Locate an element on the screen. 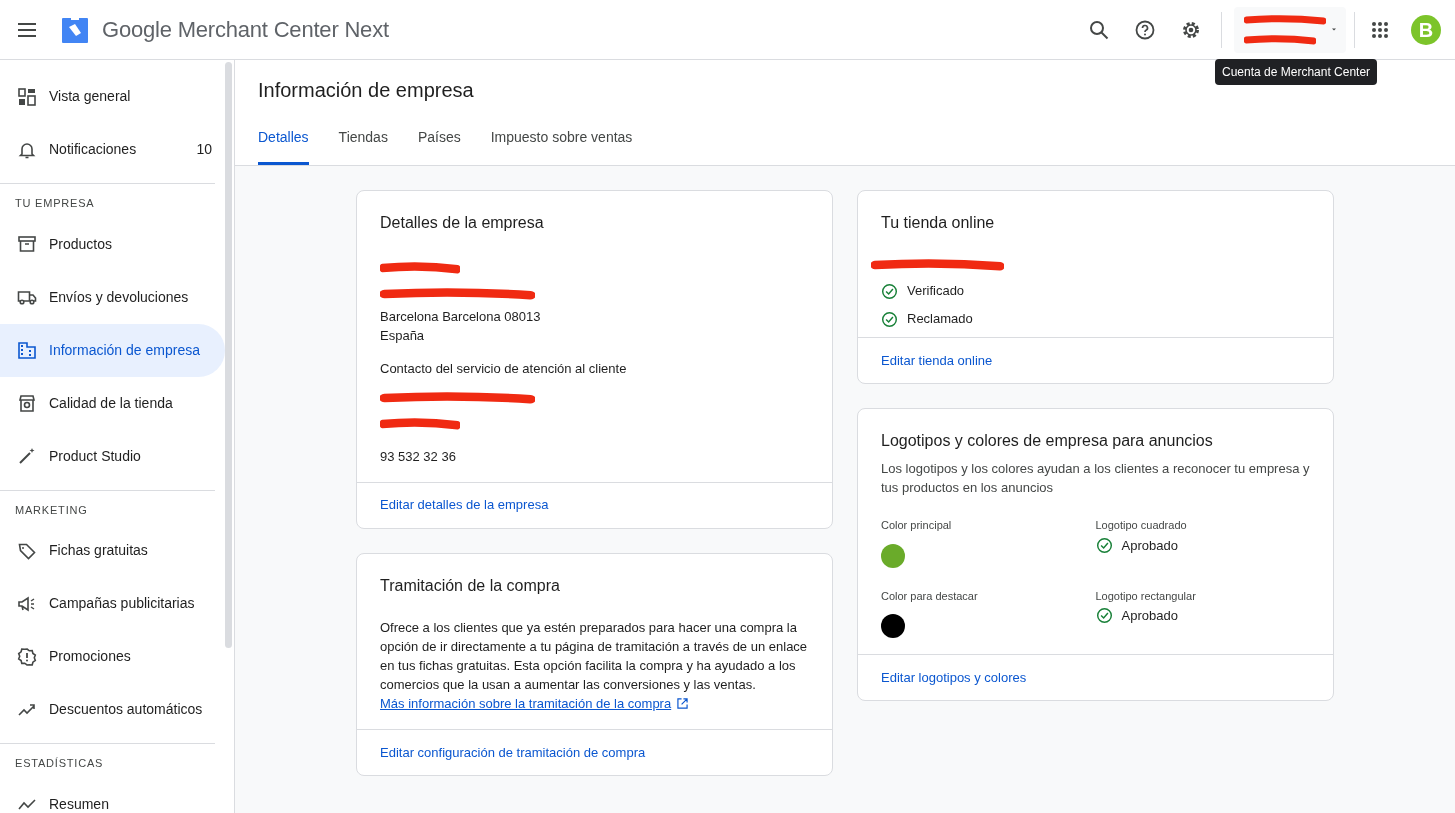 The height and width of the screenshot is (813, 1455). card-title: Detalles de la empresa is located at coordinates (462, 223).